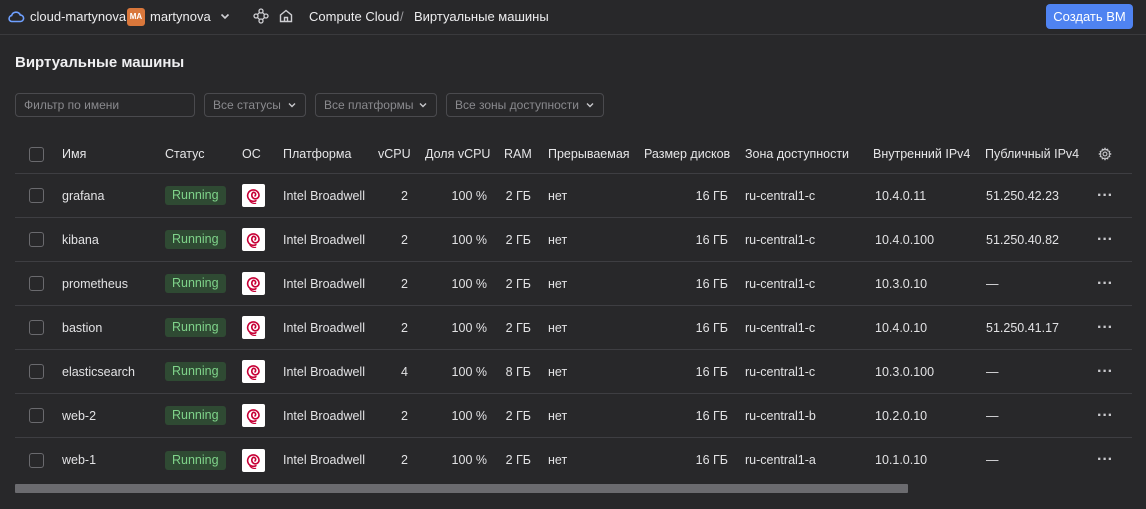 The image size is (1146, 509). Describe the element at coordinates (589, 154) in the screenshot. I see `column-header-preemptible: Прерываемая` at that location.